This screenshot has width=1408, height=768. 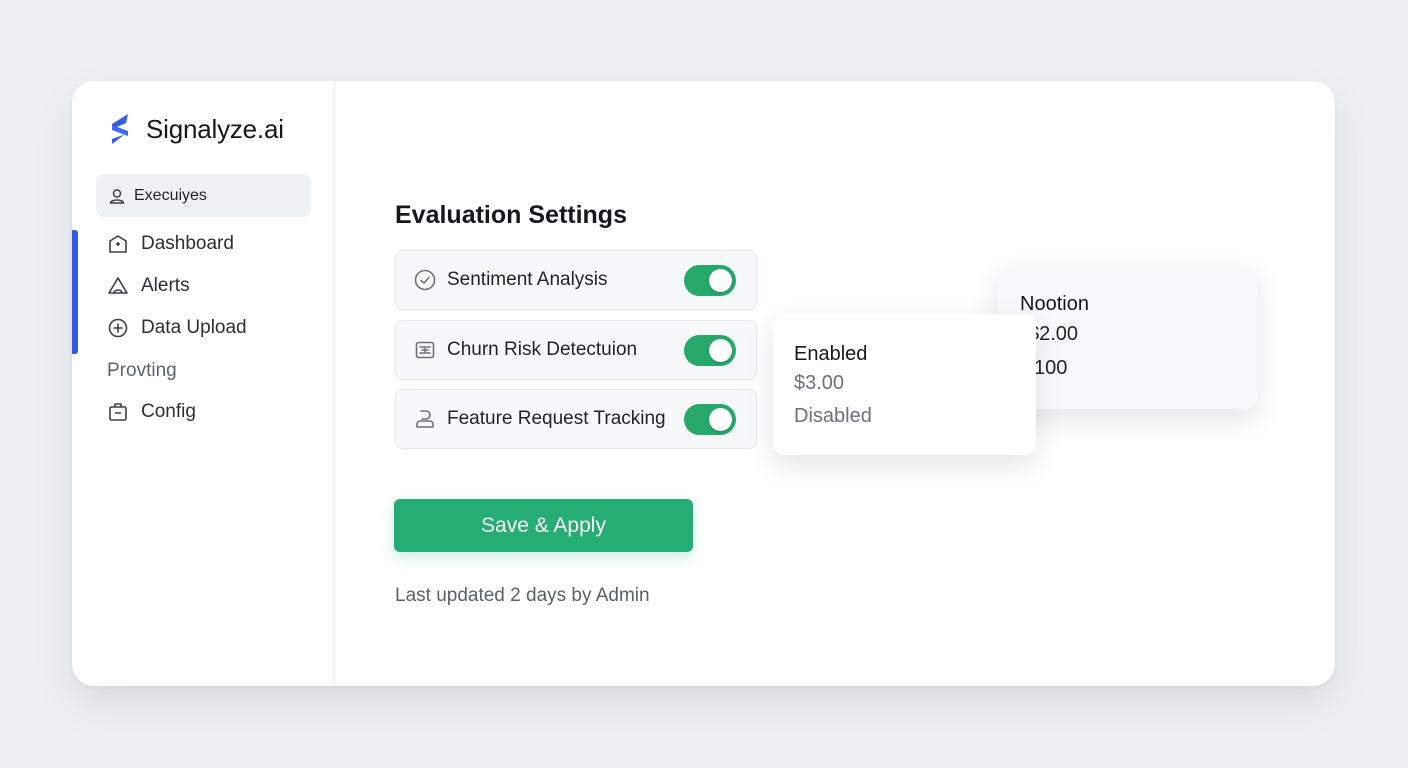 I want to click on sidebar-item-alerts: Alerts, so click(x=148, y=286).